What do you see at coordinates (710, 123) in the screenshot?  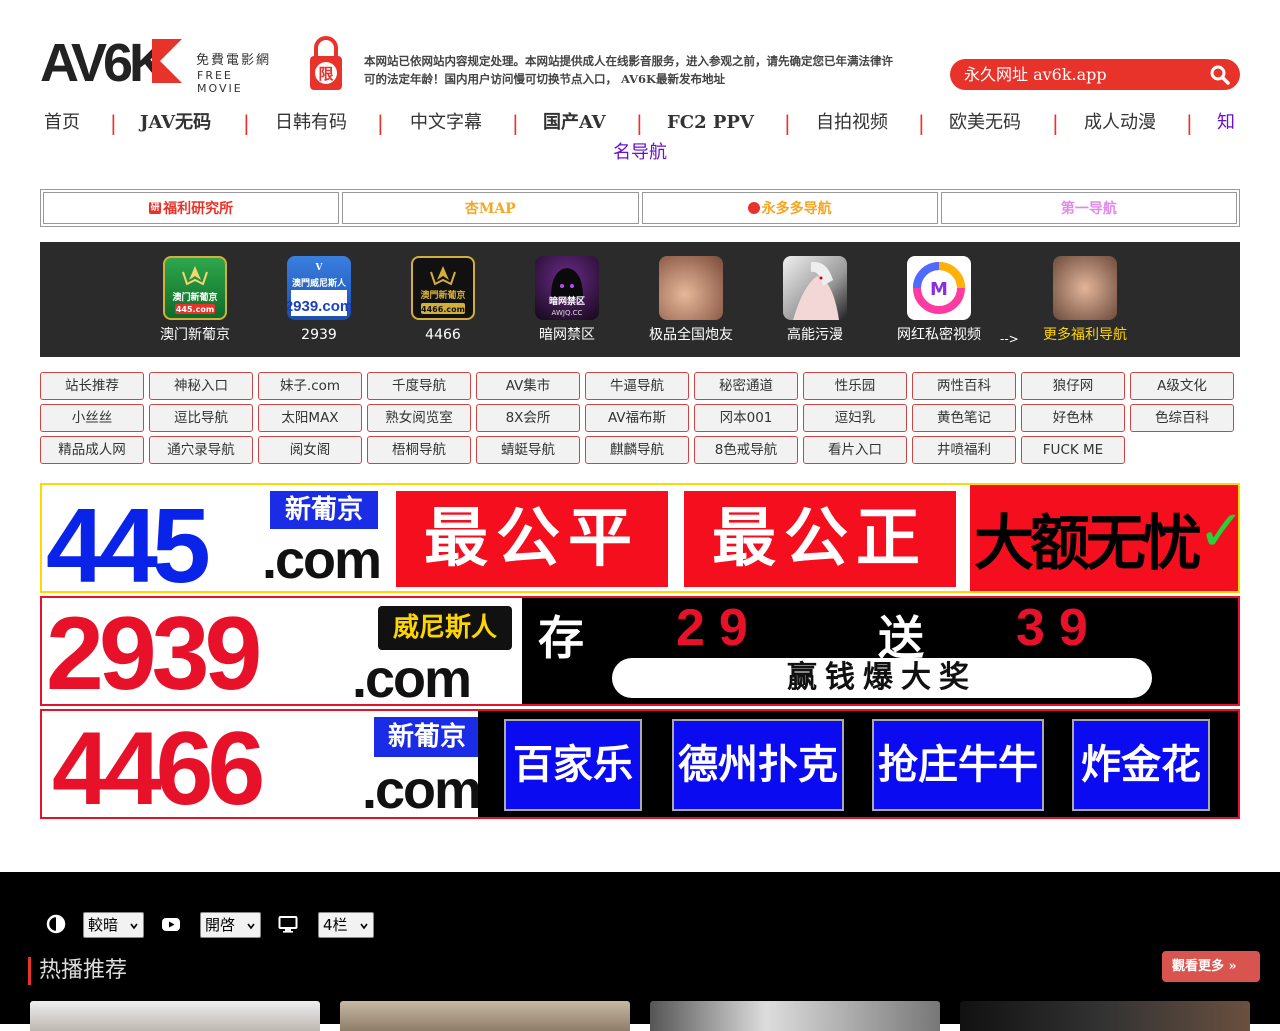 I see `nav-fc2-ppv: FC2 PPV` at bounding box center [710, 123].